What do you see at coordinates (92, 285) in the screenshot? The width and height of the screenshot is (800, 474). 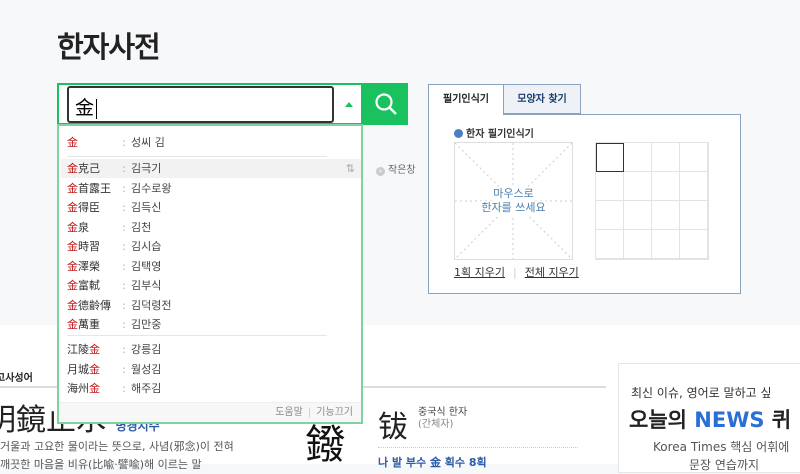 I see `hanja: 金富軾` at bounding box center [92, 285].